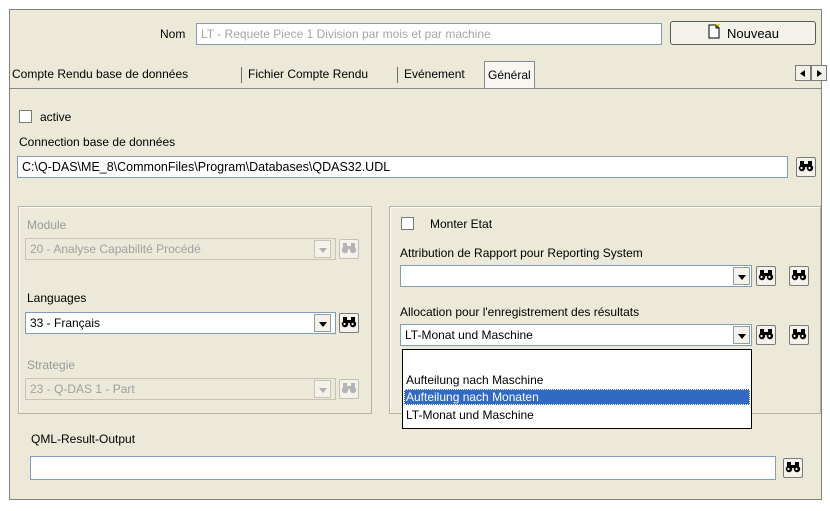  Describe the element at coordinates (577, 380) in the screenshot. I see `dropdown-option-maschine: Aufteilung nach Maschine` at that location.